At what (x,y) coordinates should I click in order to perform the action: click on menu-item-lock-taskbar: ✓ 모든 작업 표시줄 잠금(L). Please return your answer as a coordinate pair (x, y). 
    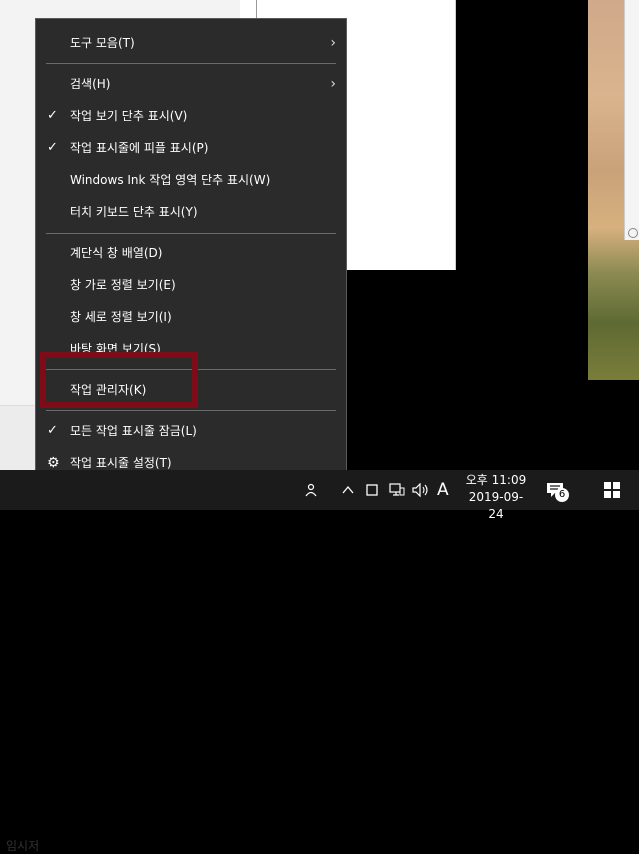
    Looking at the image, I should click on (191, 431).